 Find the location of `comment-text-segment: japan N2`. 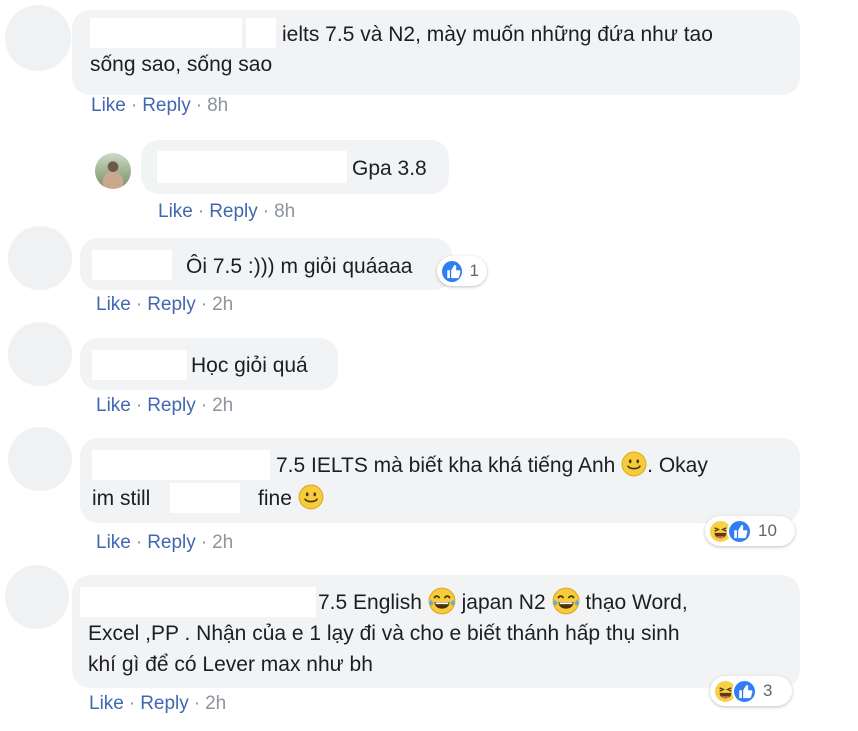

comment-text-segment: japan N2 is located at coordinates (503, 602).